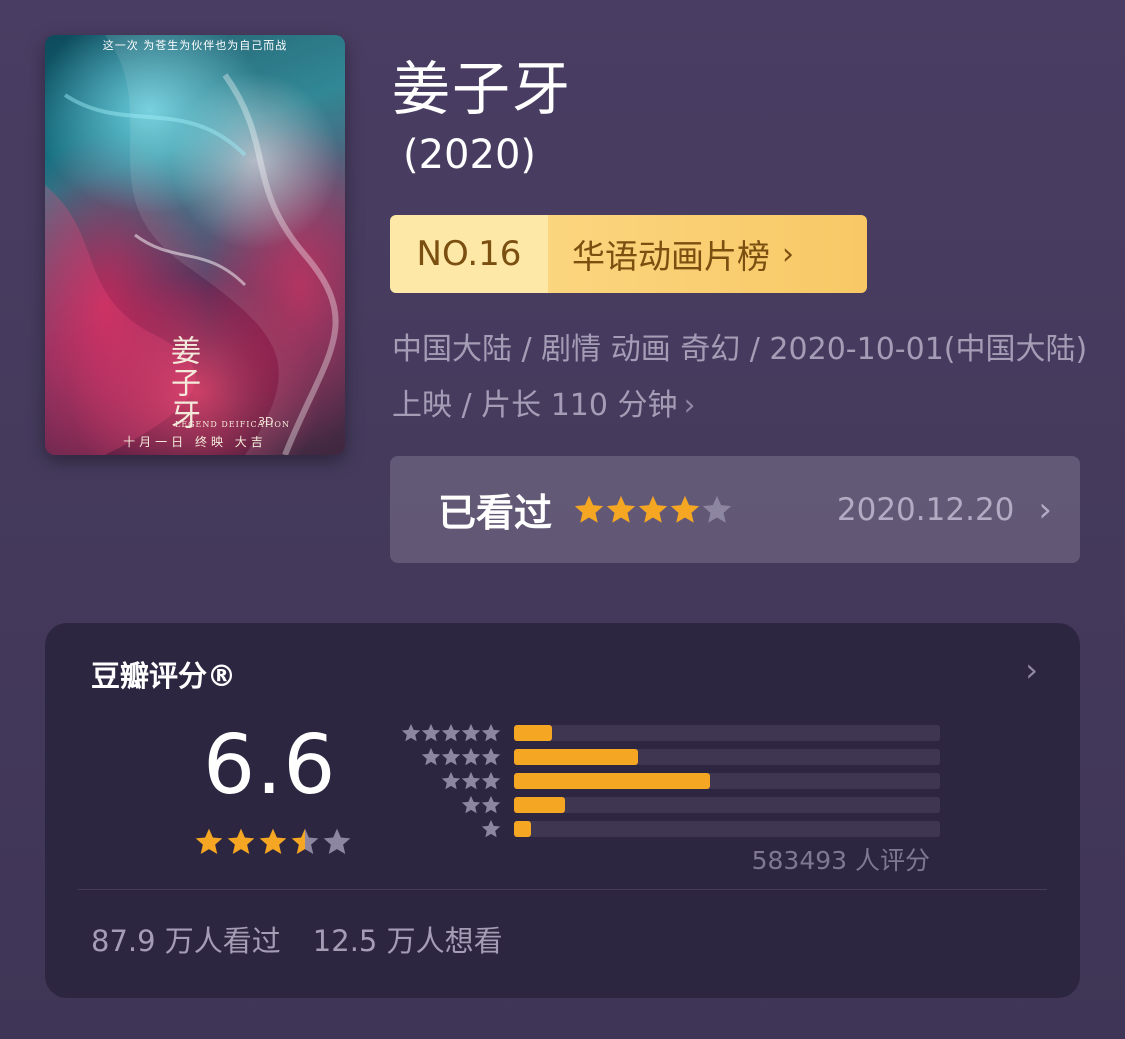 This screenshot has height=1039, width=1125. Describe the element at coordinates (495, 513) in the screenshot. I see `watched-label: 已看过` at that location.